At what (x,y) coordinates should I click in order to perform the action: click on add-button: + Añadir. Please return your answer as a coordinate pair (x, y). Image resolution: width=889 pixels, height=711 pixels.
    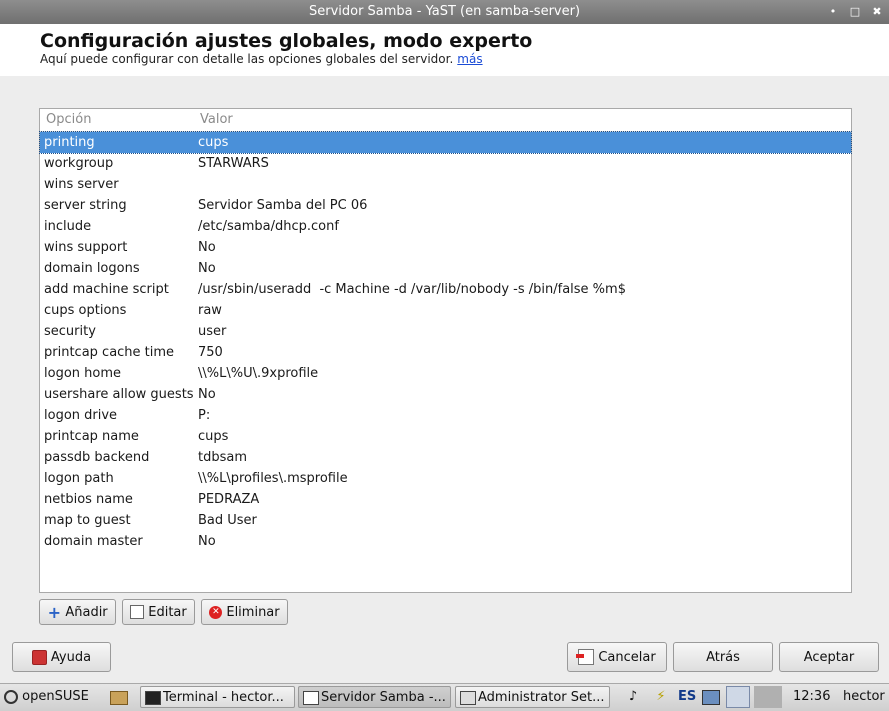
    Looking at the image, I should click on (77, 612).